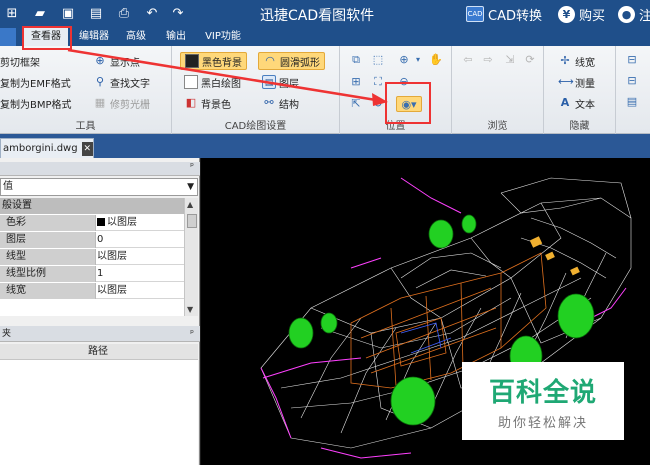 This screenshot has height=465, width=650. I want to click on scroll-down-icon: ▼, so click(190, 309).